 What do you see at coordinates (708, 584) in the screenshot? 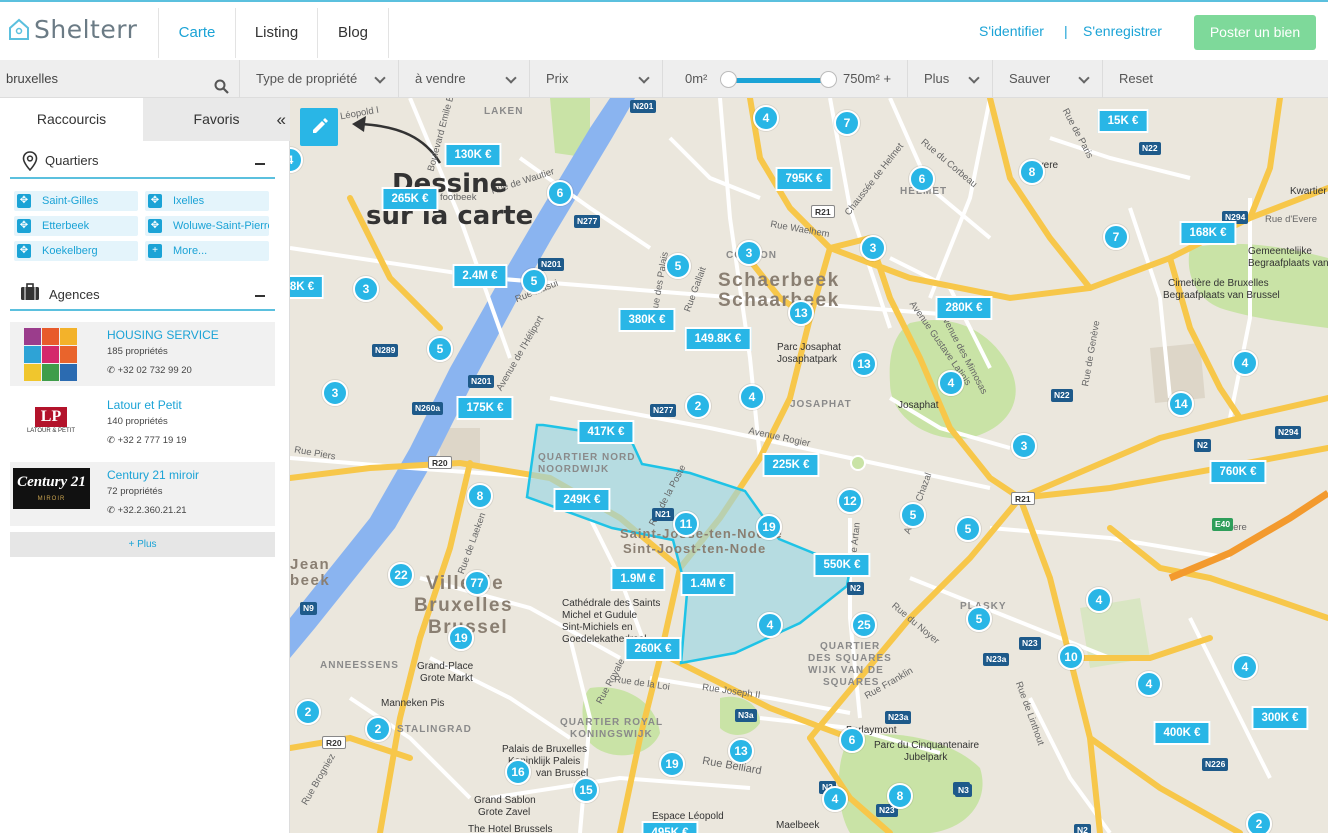
I see `price-marker: 1.4M €` at bounding box center [708, 584].